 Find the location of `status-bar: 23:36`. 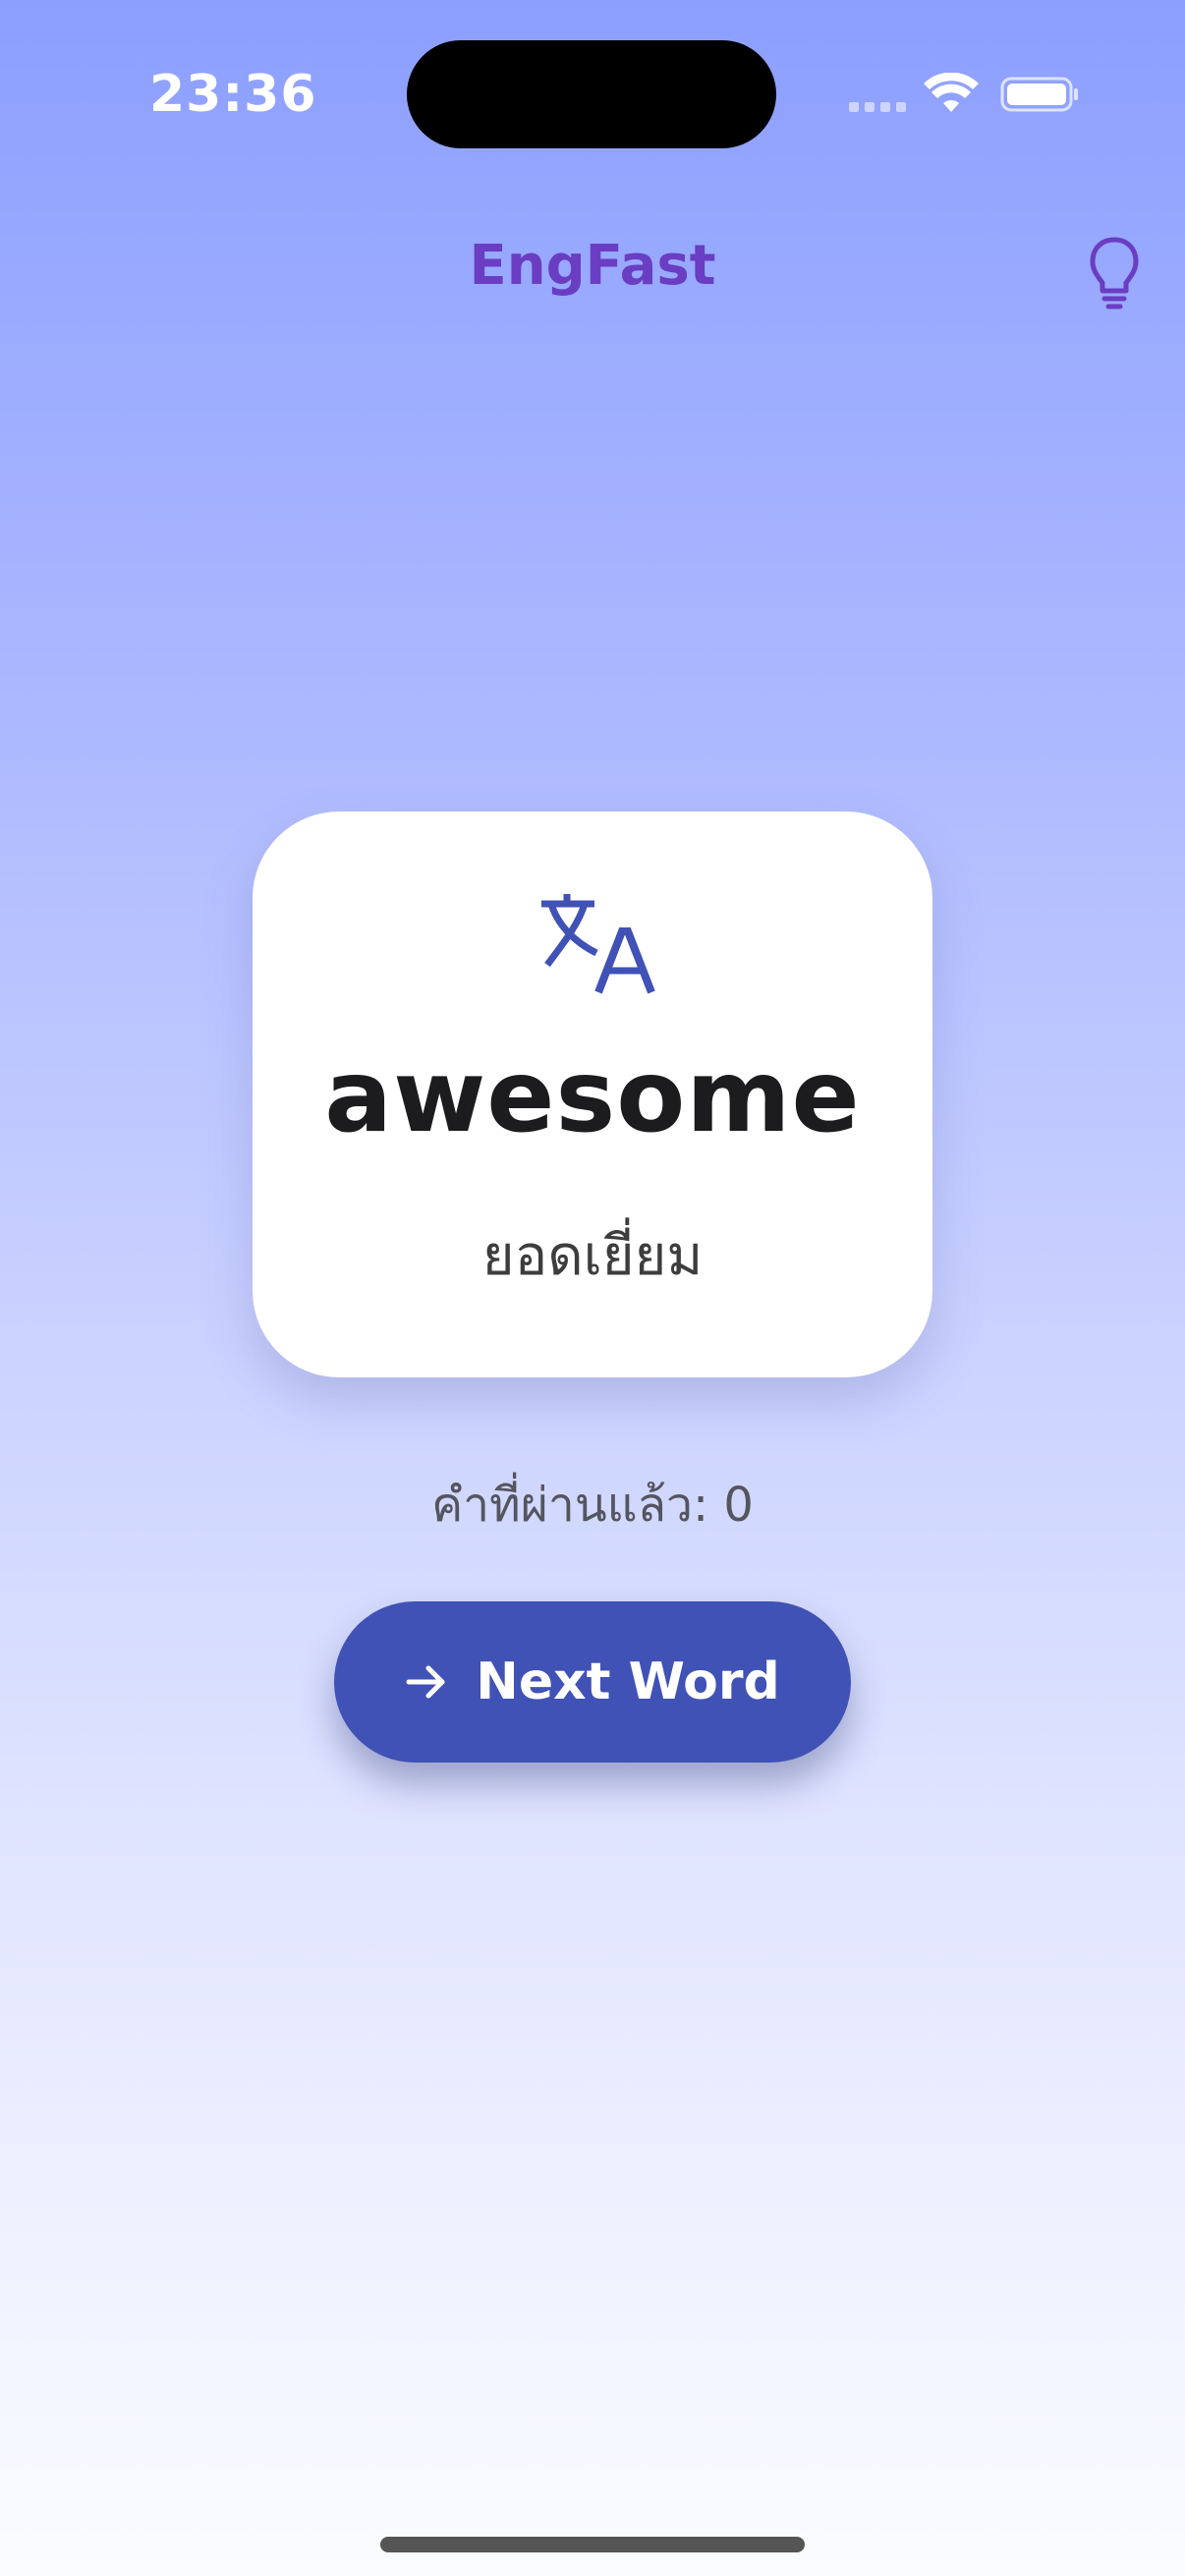

status-bar: 23:36 is located at coordinates (592, 98).